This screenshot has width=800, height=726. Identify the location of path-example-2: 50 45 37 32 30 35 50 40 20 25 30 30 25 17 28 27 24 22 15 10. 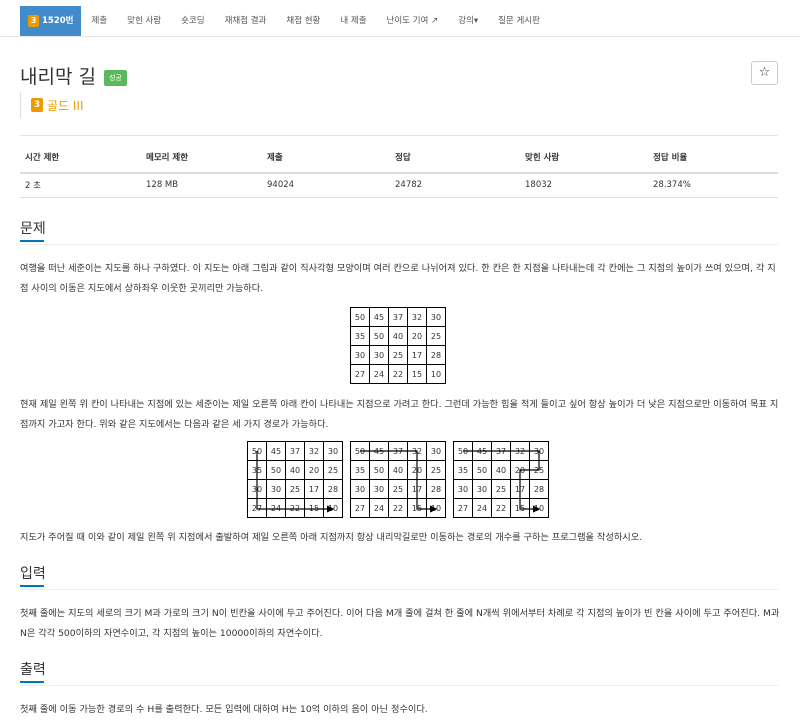
(398, 479).